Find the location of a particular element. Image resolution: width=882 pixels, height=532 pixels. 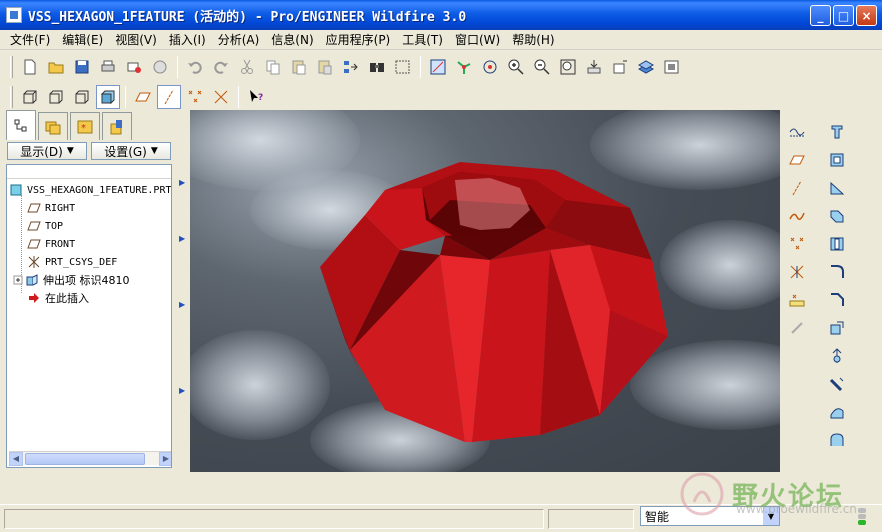

panel-splitter: ▶ ▶ ▶ ▶ is located at coordinates (182, 291).